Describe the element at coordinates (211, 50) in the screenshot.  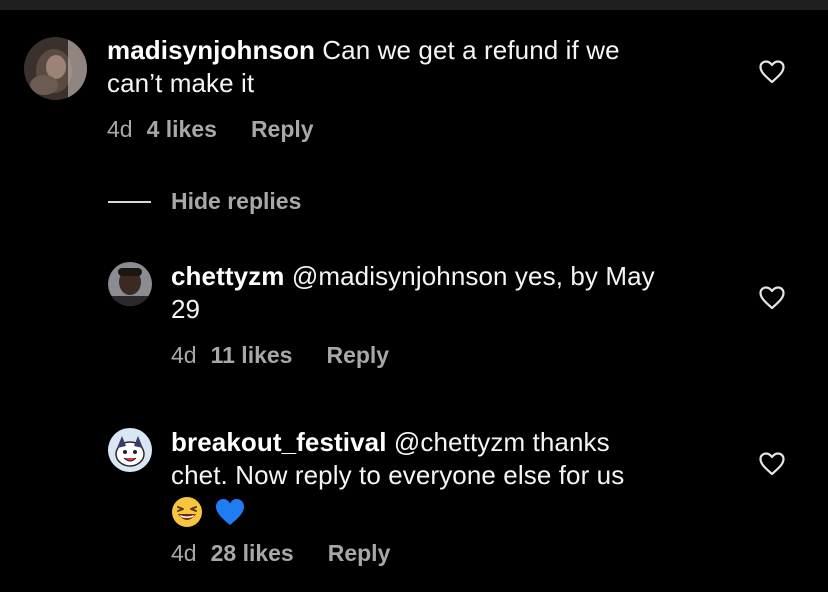
I see `comment-username: madisynjohnson` at that location.